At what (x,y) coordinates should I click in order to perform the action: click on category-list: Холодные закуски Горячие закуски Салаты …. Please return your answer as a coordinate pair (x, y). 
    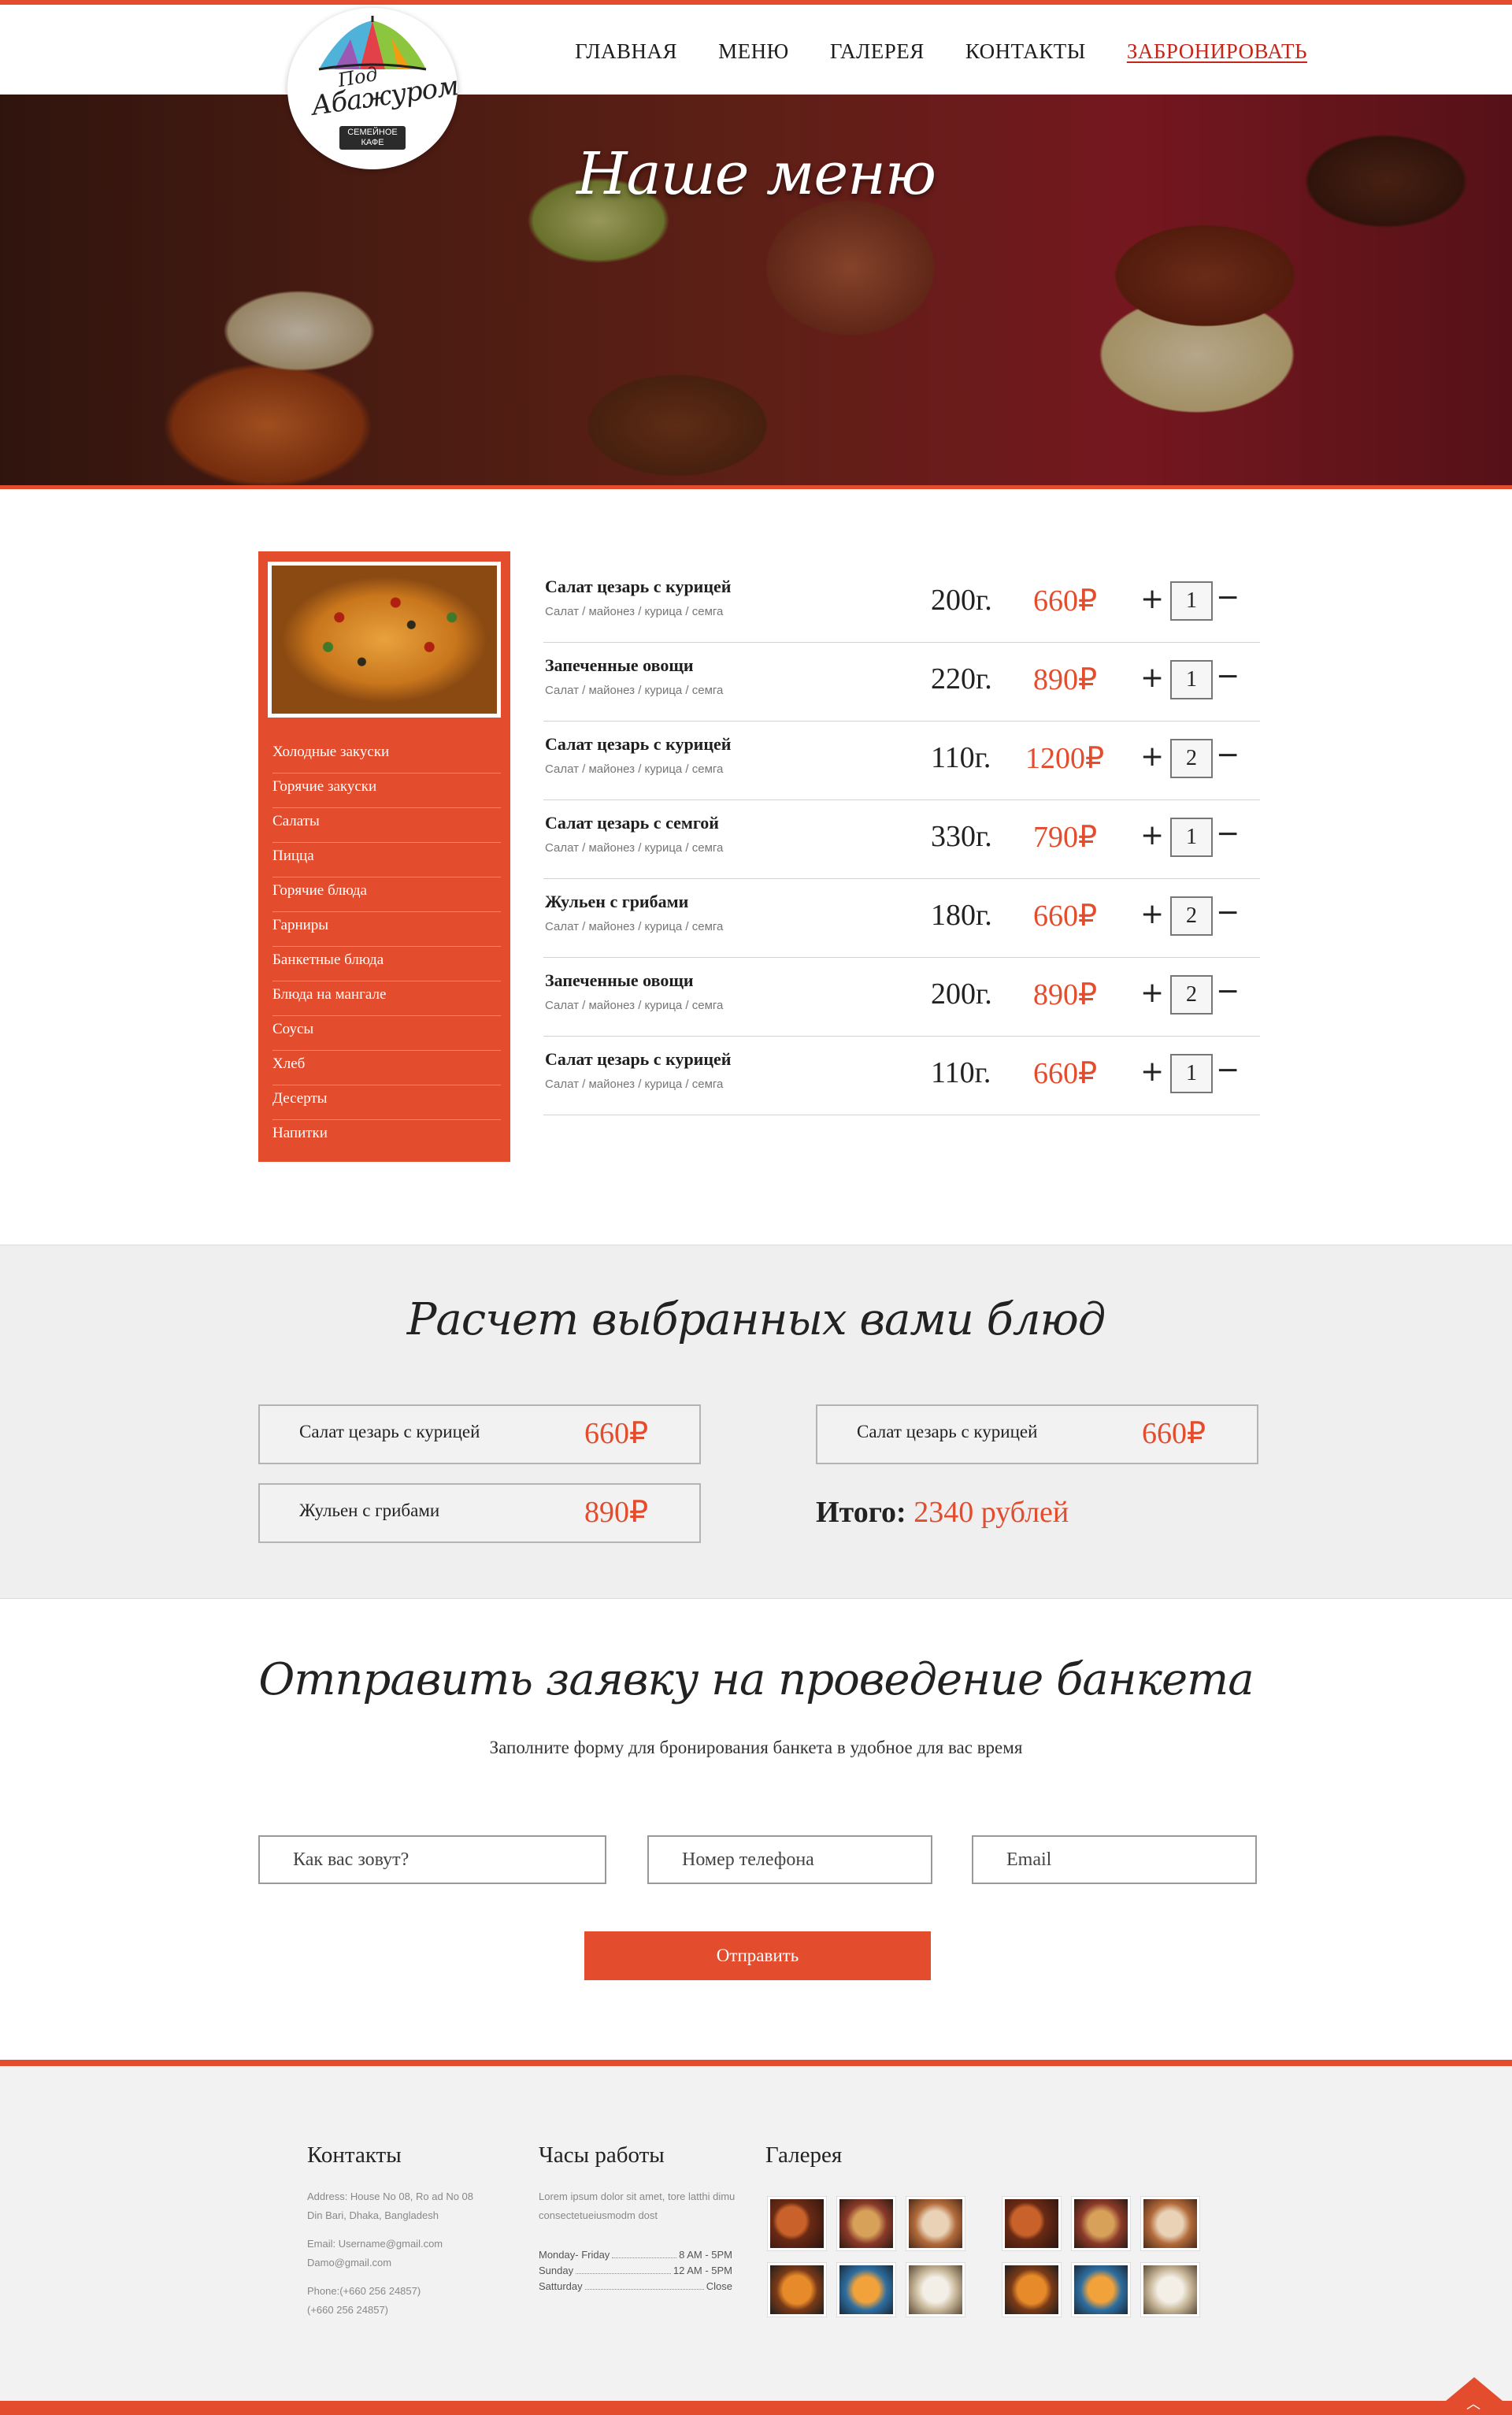
    Looking at the image, I should click on (386, 947).